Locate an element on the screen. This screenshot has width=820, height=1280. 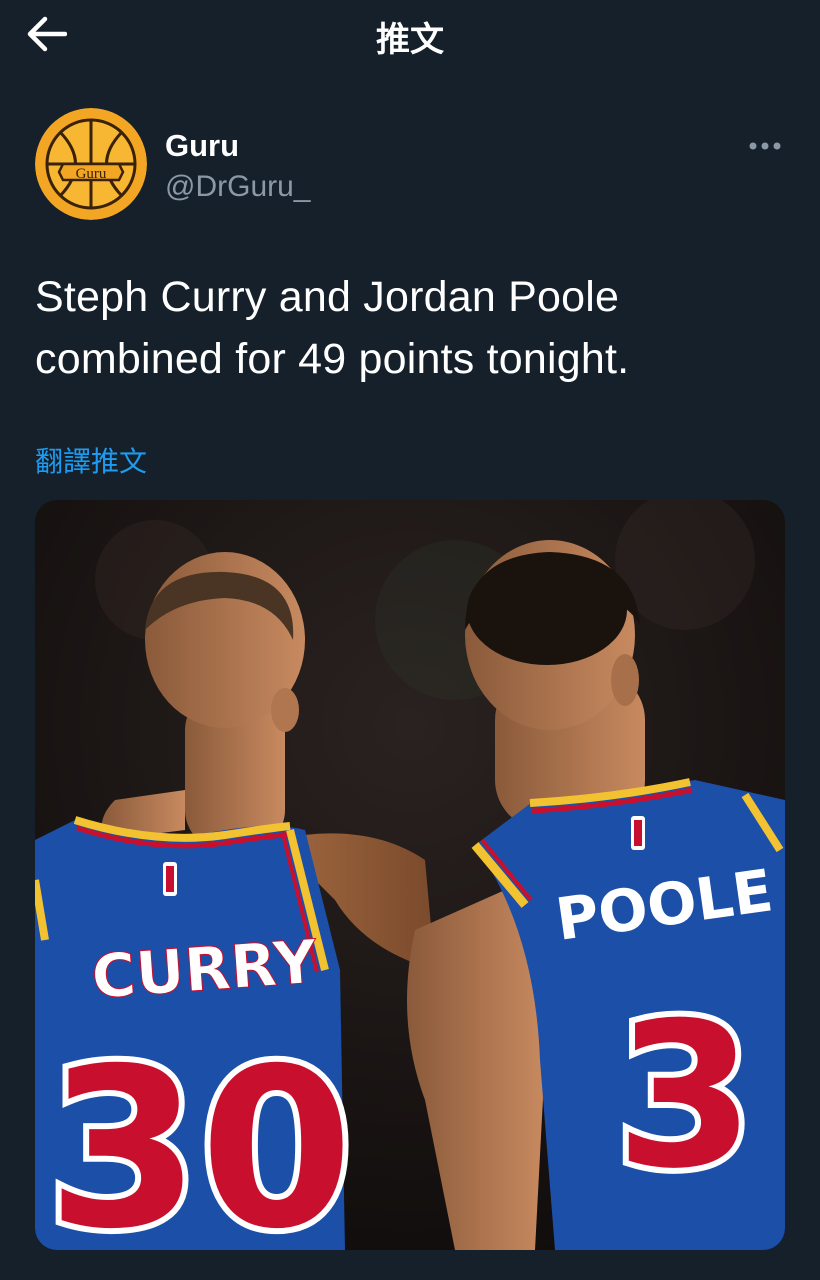
page-title: 推文 is located at coordinates (410, 40).